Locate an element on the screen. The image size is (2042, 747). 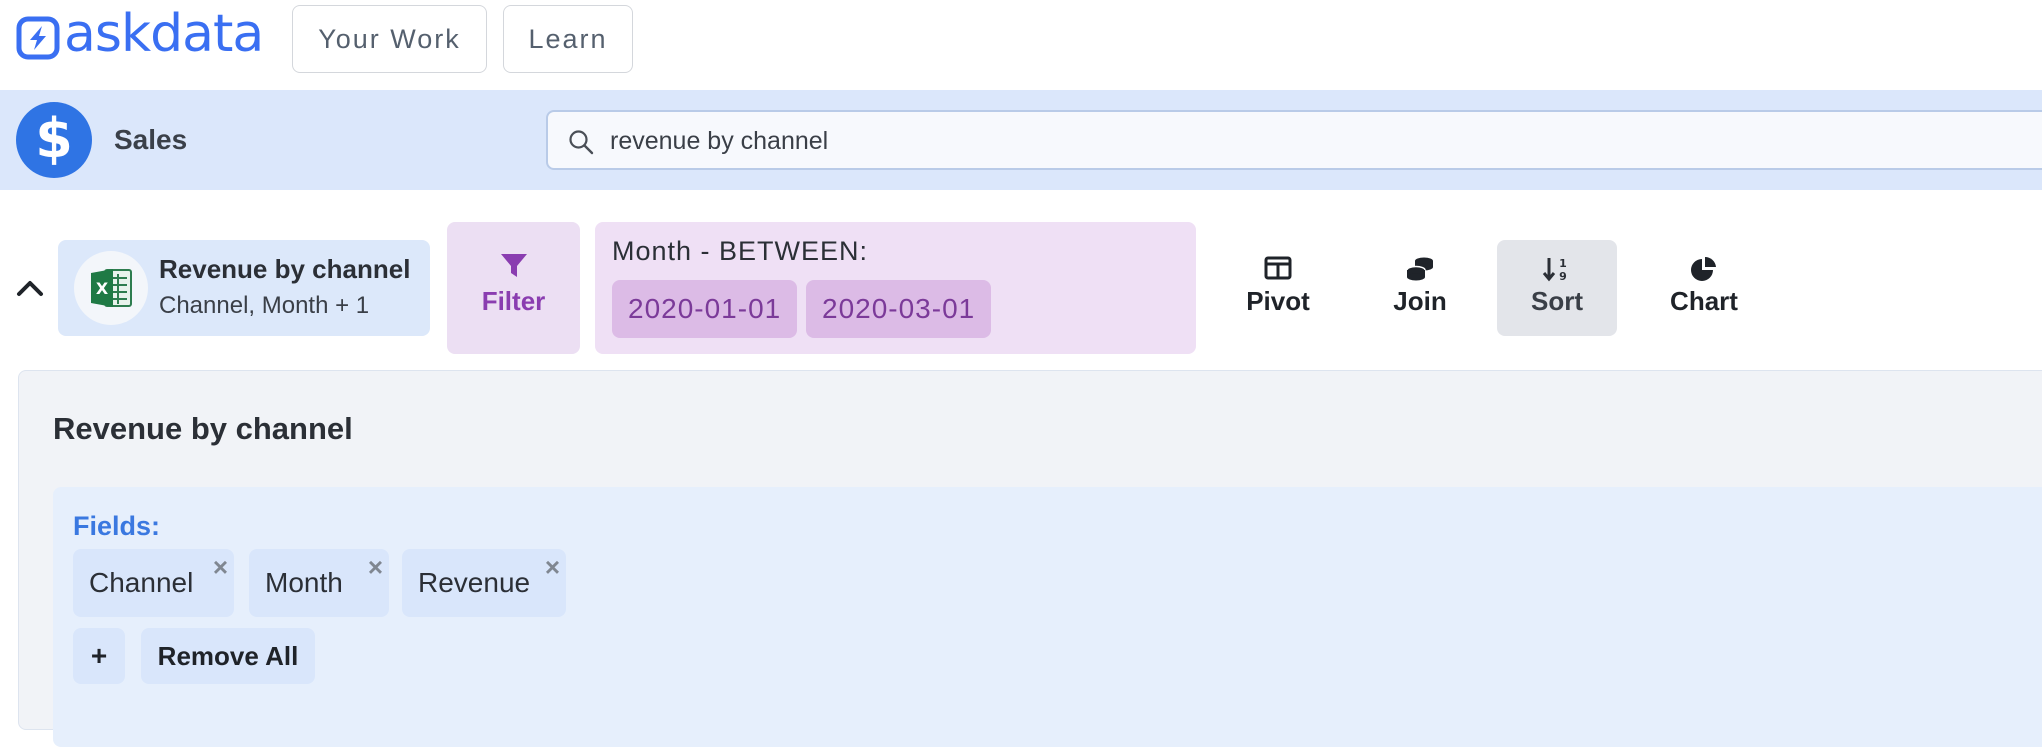
filter-icon is located at coordinates (514, 265).